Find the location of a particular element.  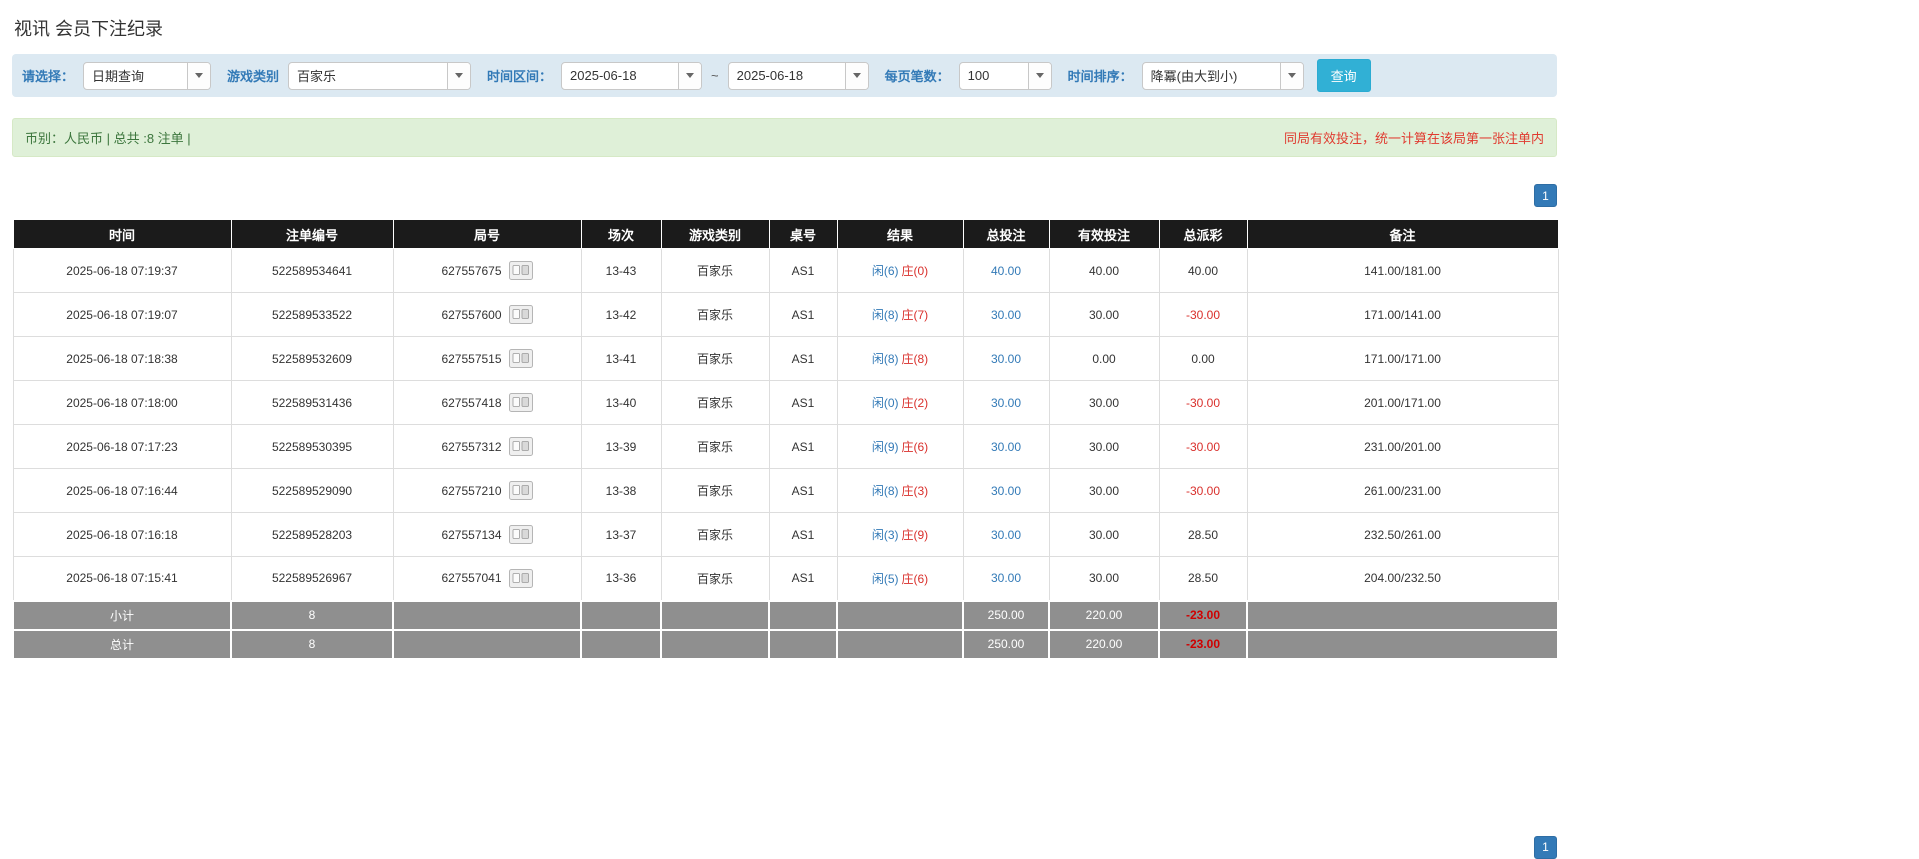

result-banker: 庄(0) is located at coordinates (915, 271).